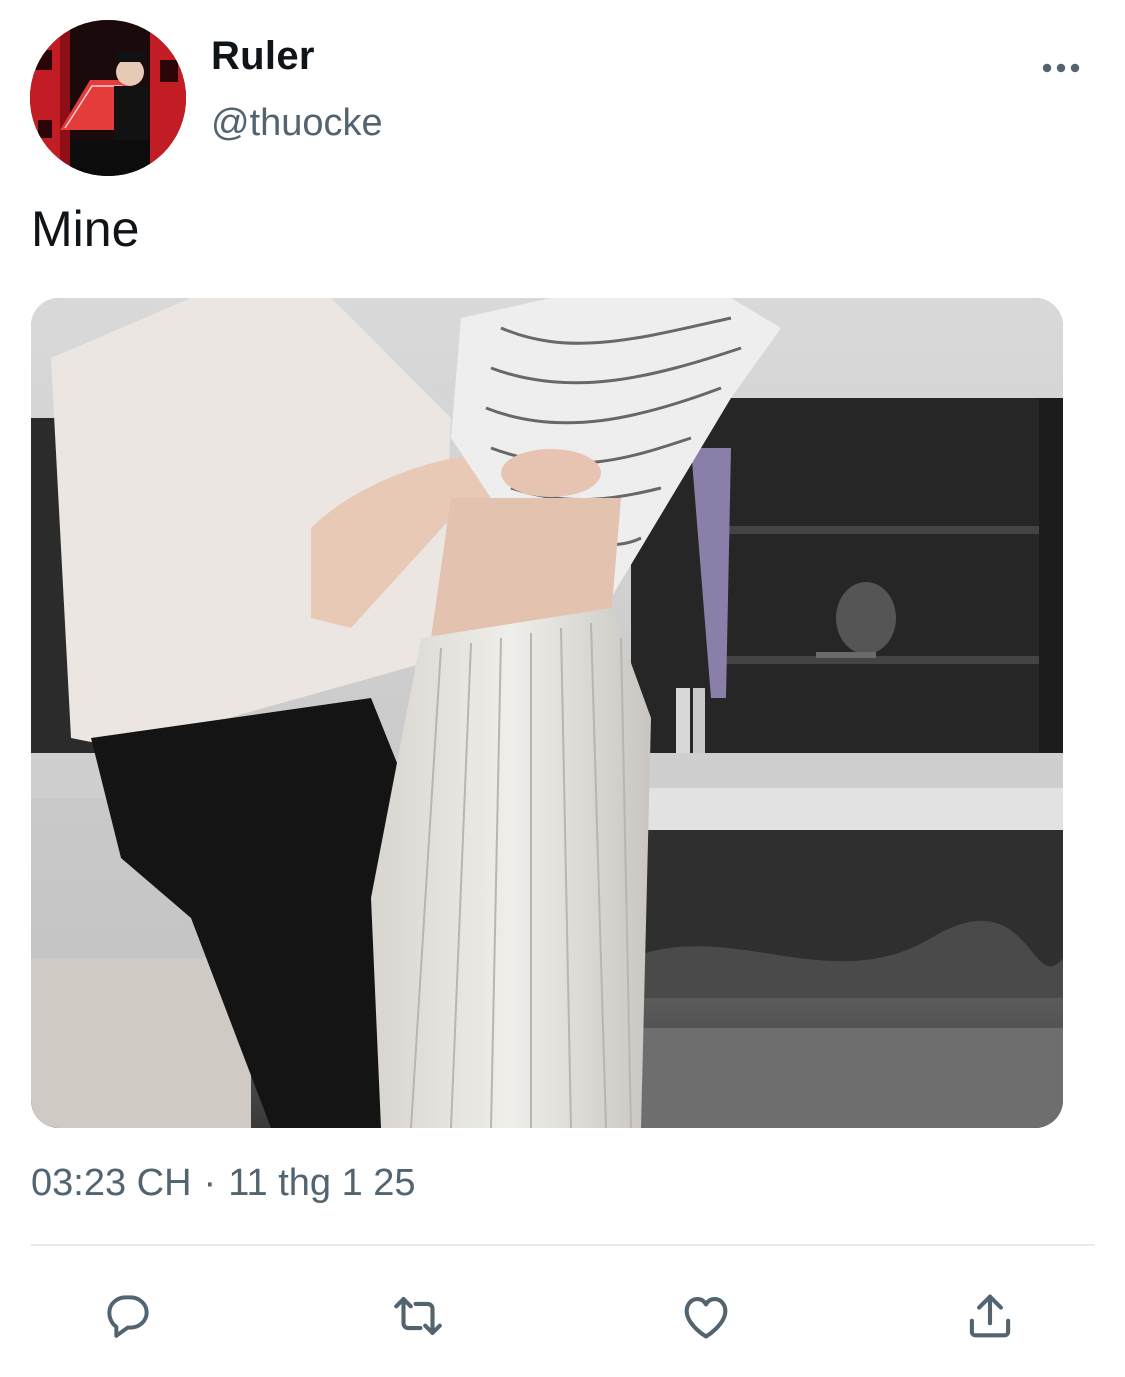 This screenshot has height=1377, width=1125. I want to click on tweet-text: Mine, so click(85, 229).